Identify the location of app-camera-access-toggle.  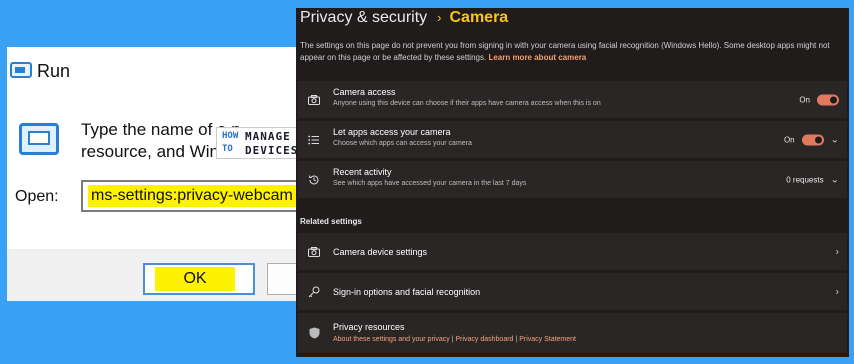
(812, 139).